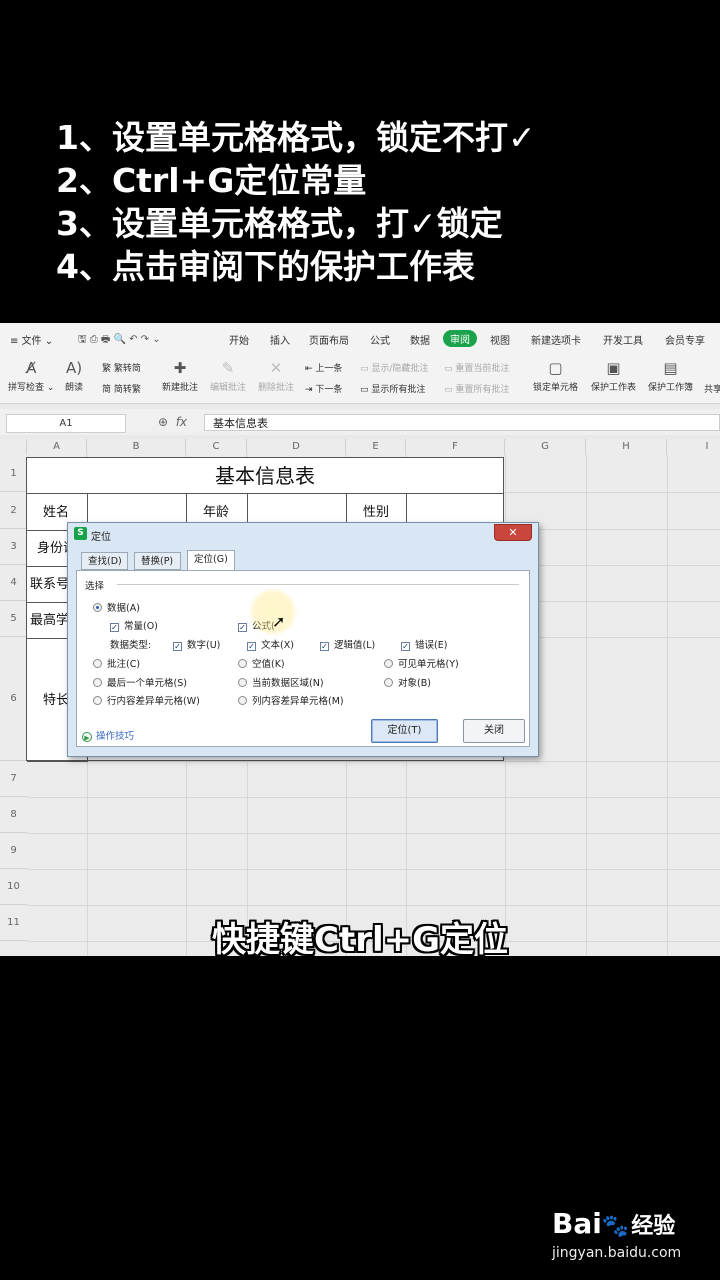 The width and height of the screenshot is (720, 1280). Describe the element at coordinates (31, 339) in the screenshot. I see `file-menu: ≡ 文件 ⌄` at that location.